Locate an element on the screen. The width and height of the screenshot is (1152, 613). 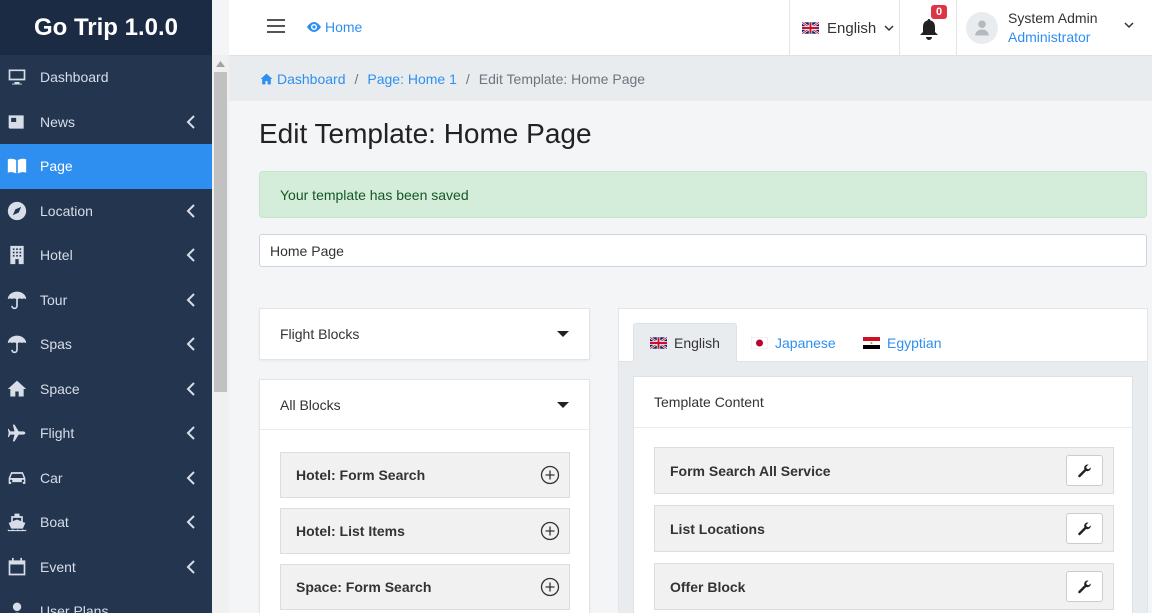
home-link-label: Home is located at coordinates (344, 27).